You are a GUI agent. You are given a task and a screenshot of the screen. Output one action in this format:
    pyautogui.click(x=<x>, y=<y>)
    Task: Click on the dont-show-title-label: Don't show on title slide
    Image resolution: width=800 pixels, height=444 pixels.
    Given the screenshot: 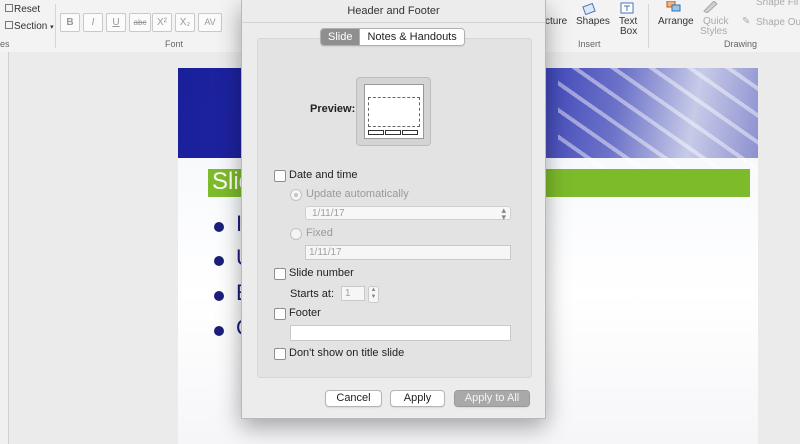 What is the action you would take?
    pyautogui.click(x=347, y=353)
    